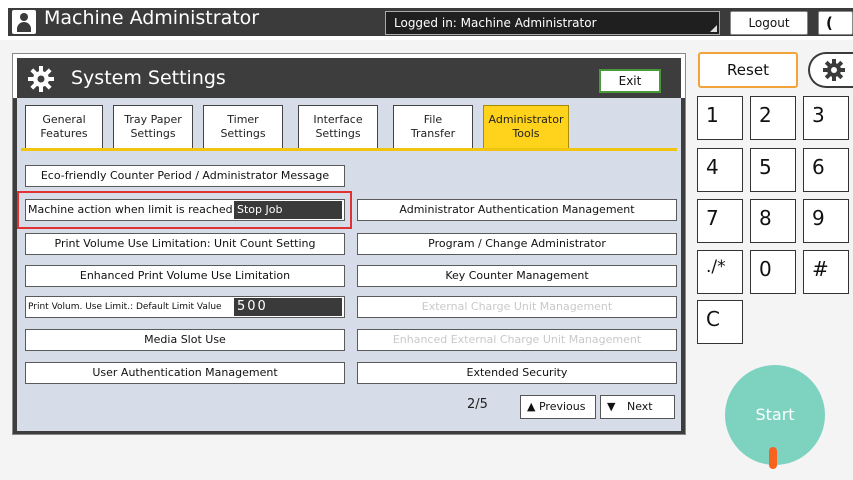  Describe the element at coordinates (748, 70) in the screenshot. I see `reset-button: Reset` at that location.